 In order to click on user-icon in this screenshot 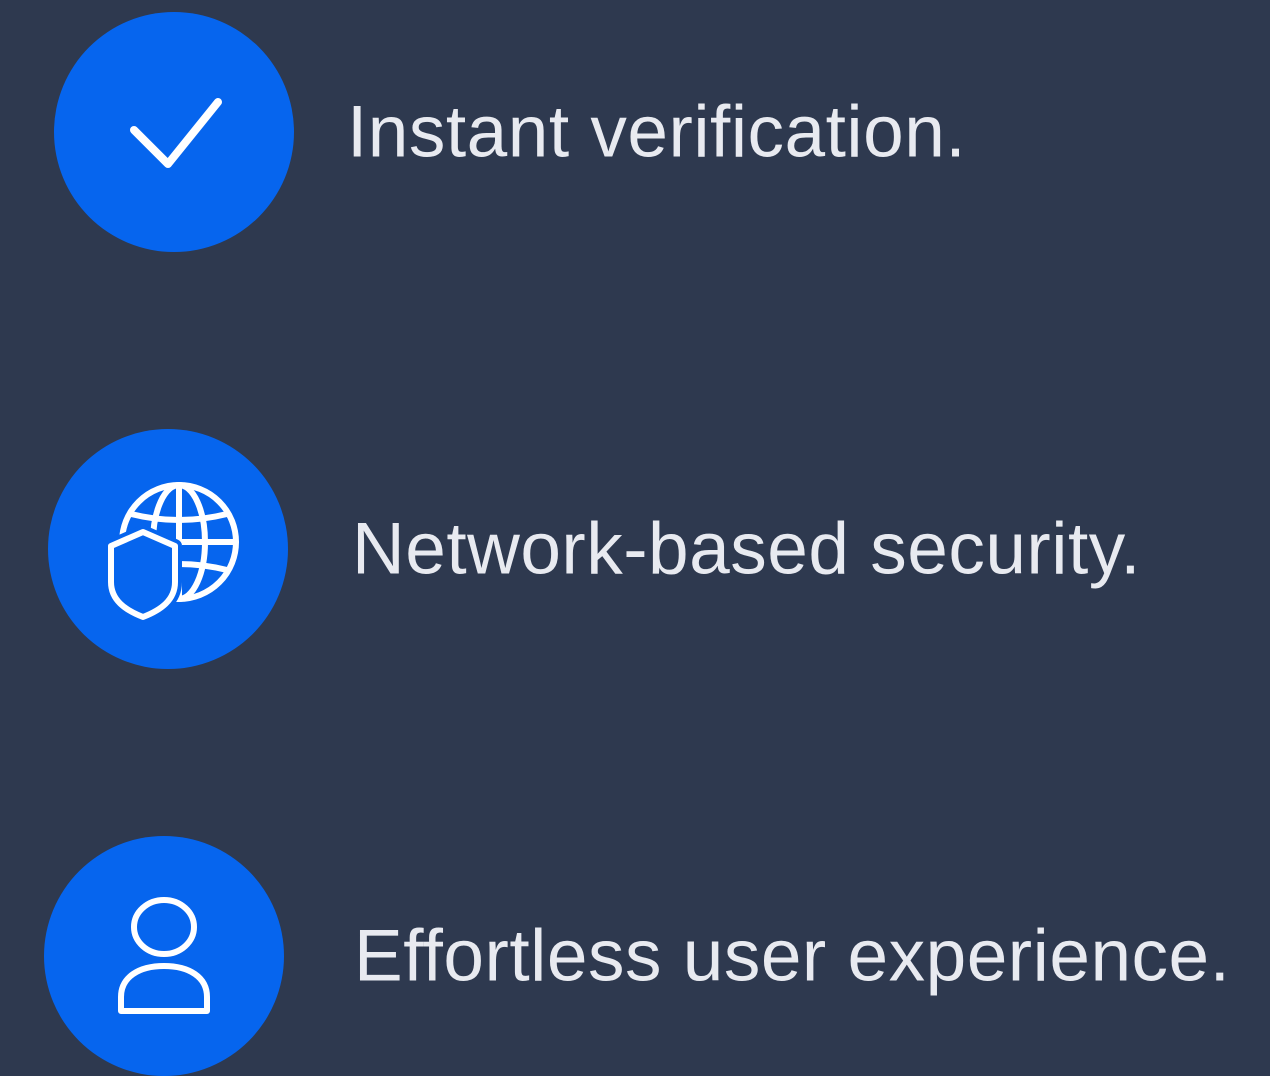, I will do `click(164, 955)`.